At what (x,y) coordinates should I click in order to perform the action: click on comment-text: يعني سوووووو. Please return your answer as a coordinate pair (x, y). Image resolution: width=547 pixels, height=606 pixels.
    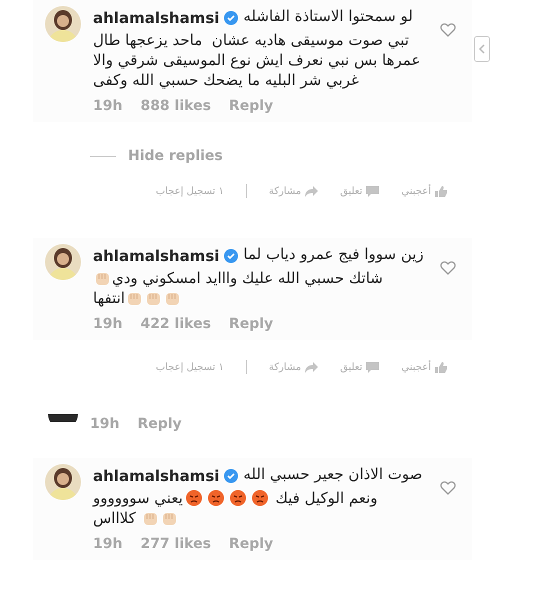
    Looking at the image, I should click on (138, 498).